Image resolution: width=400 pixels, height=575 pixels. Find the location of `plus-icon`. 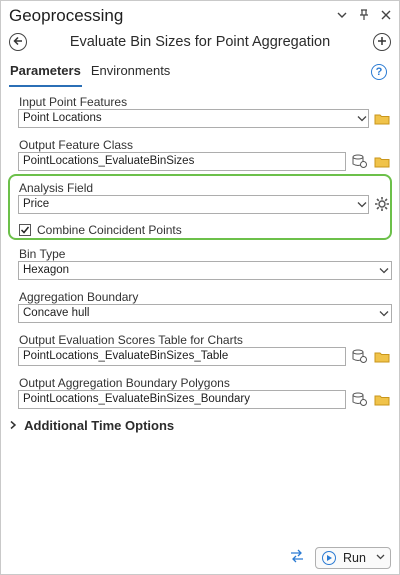

plus-icon is located at coordinates (382, 42).